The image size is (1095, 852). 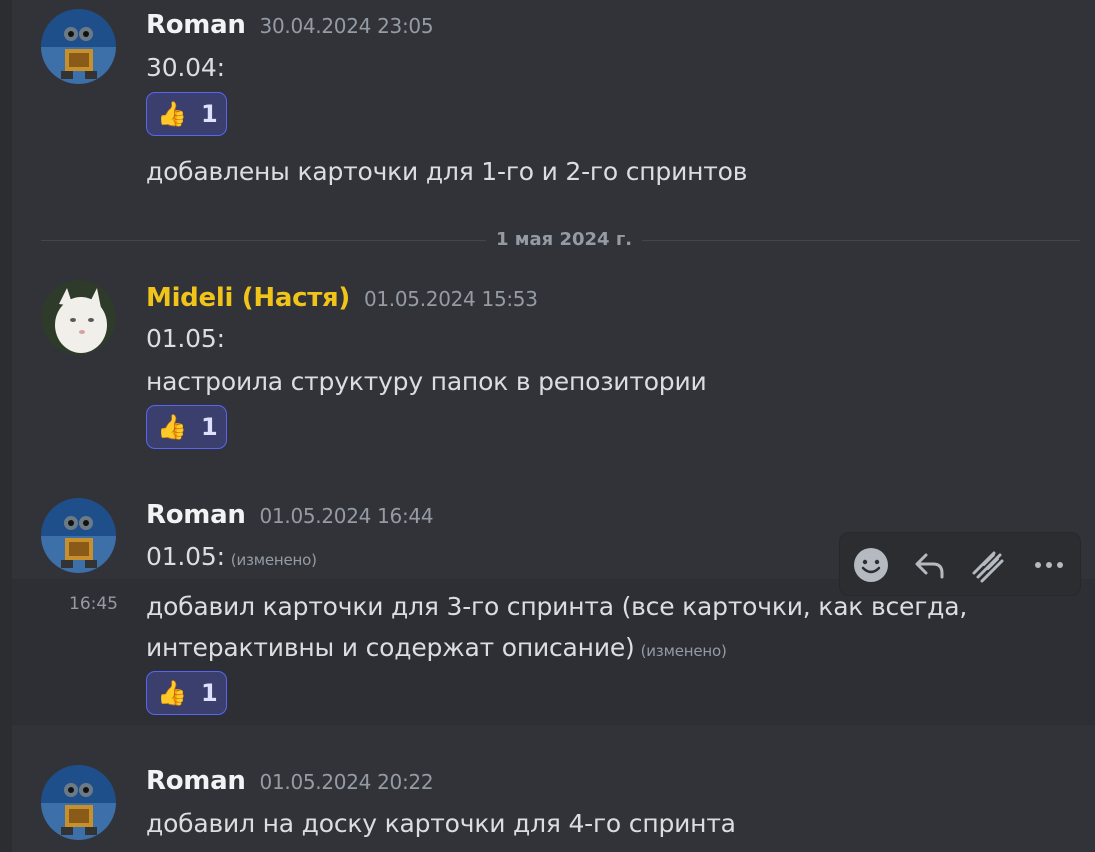 I want to click on message-text: 01.05: (изменено), so click(x=231, y=556).